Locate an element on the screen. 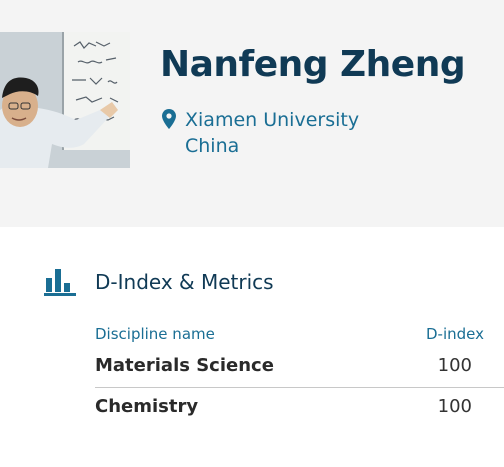 This screenshot has width=504, height=467. profile-photo-image is located at coordinates (65, 100).